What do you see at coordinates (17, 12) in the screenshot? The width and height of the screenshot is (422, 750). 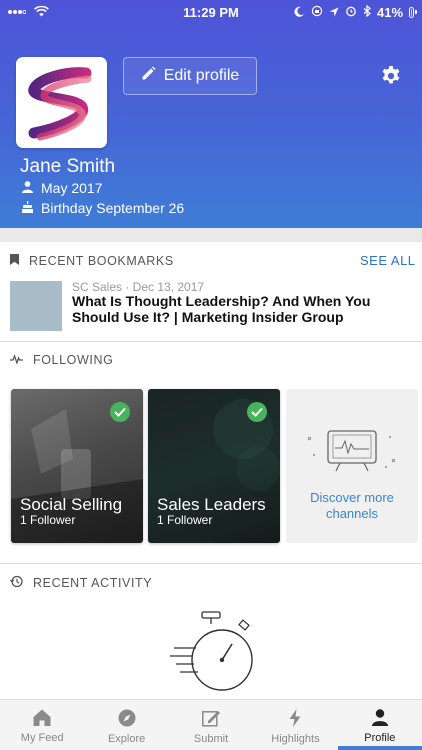 I see `cellular-signal-icon` at bounding box center [17, 12].